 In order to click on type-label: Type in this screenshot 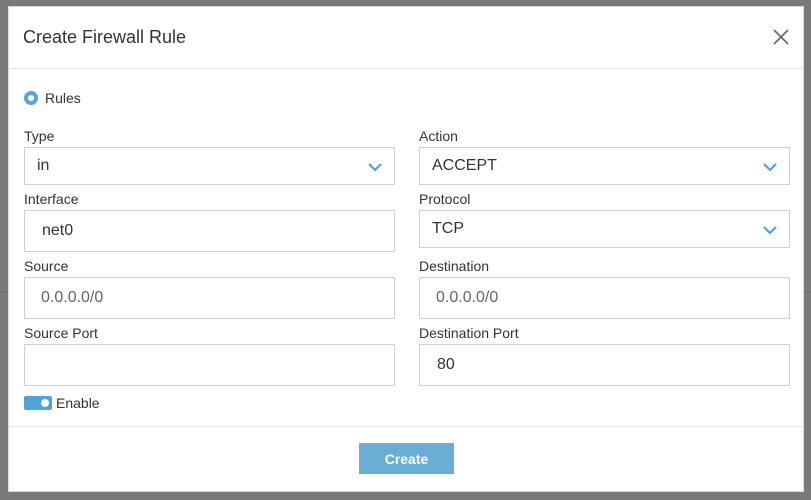, I will do `click(39, 136)`.